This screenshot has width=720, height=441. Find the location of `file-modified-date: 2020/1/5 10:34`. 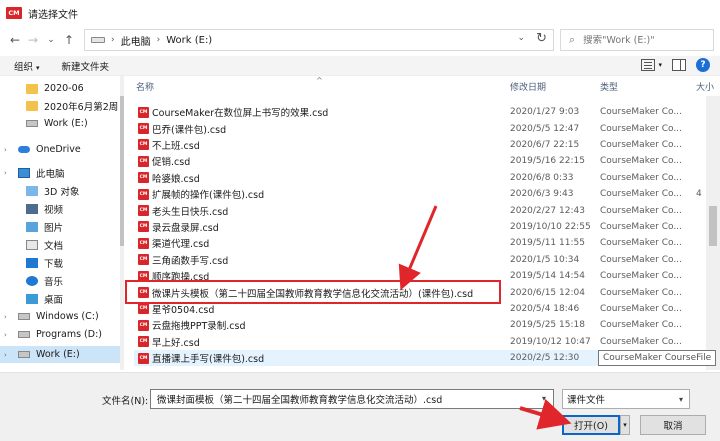

file-modified-date: 2020/1/5 10:34 is located at coordinates (545, 259).